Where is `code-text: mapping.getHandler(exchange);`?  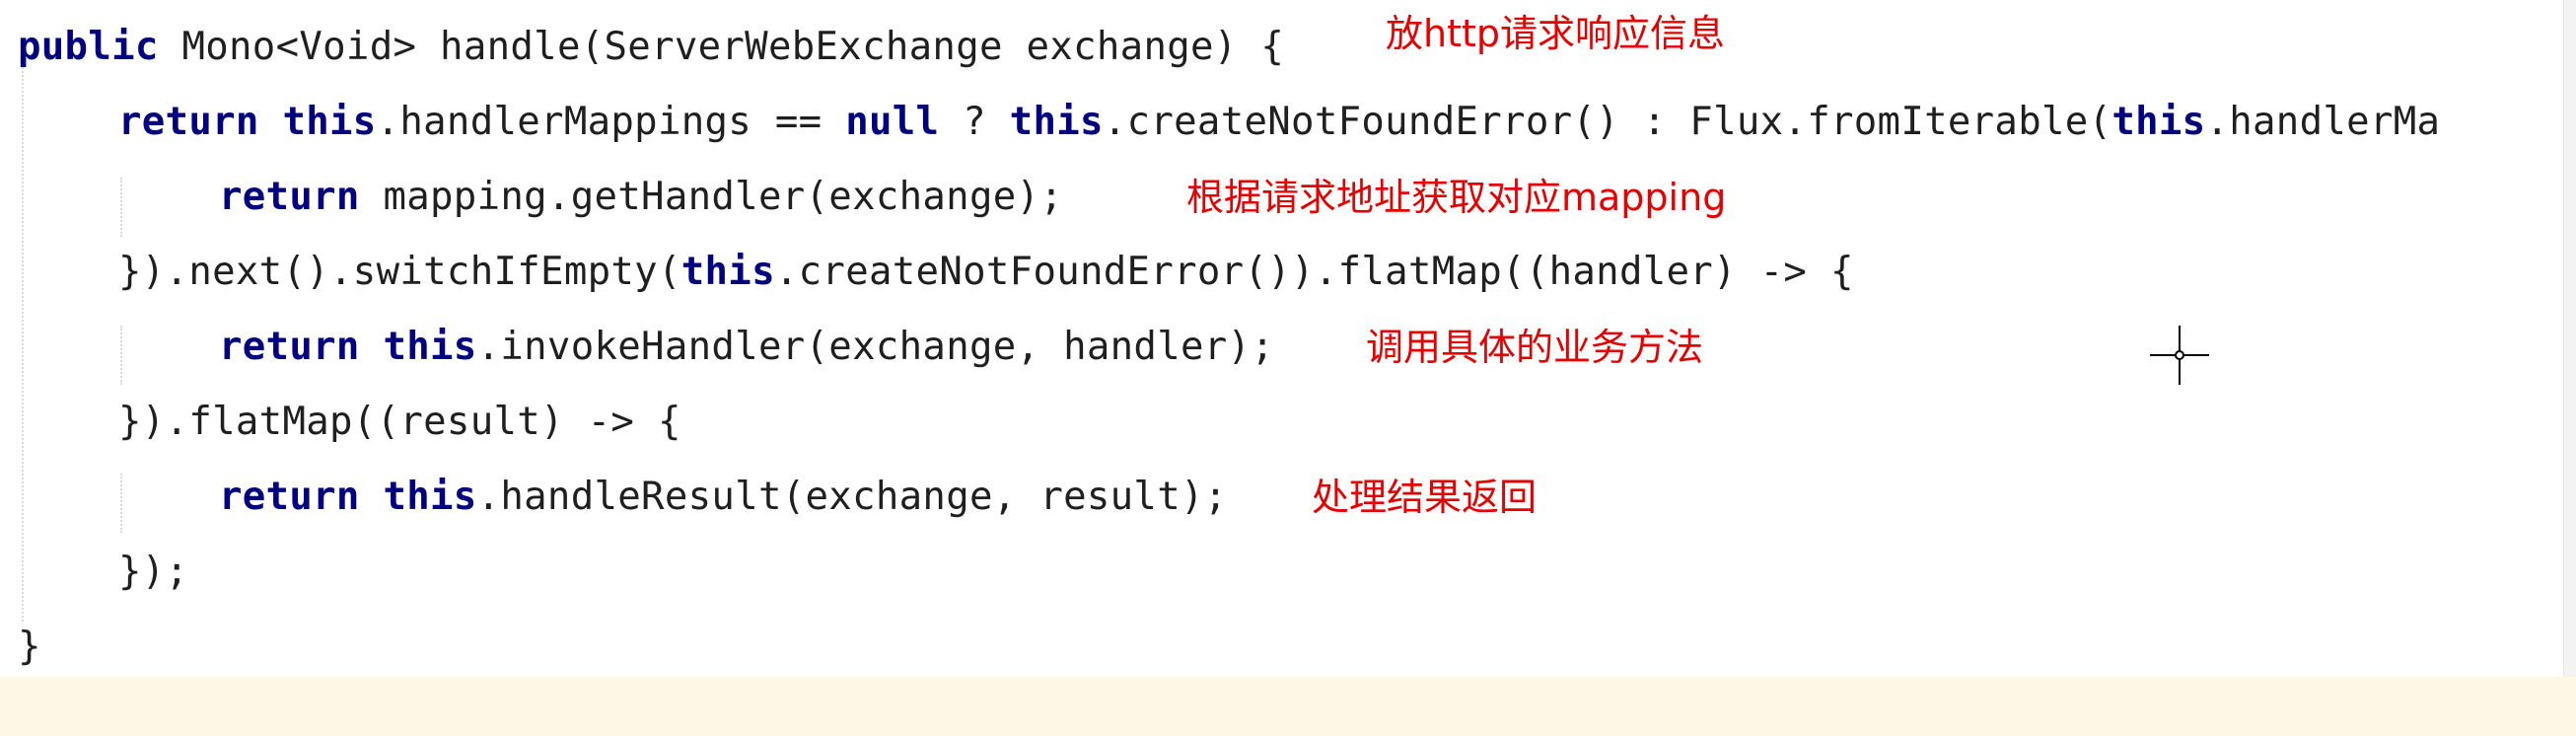 code-text: mapping.getHandler(exchange); is located at coordinates (711, 197).